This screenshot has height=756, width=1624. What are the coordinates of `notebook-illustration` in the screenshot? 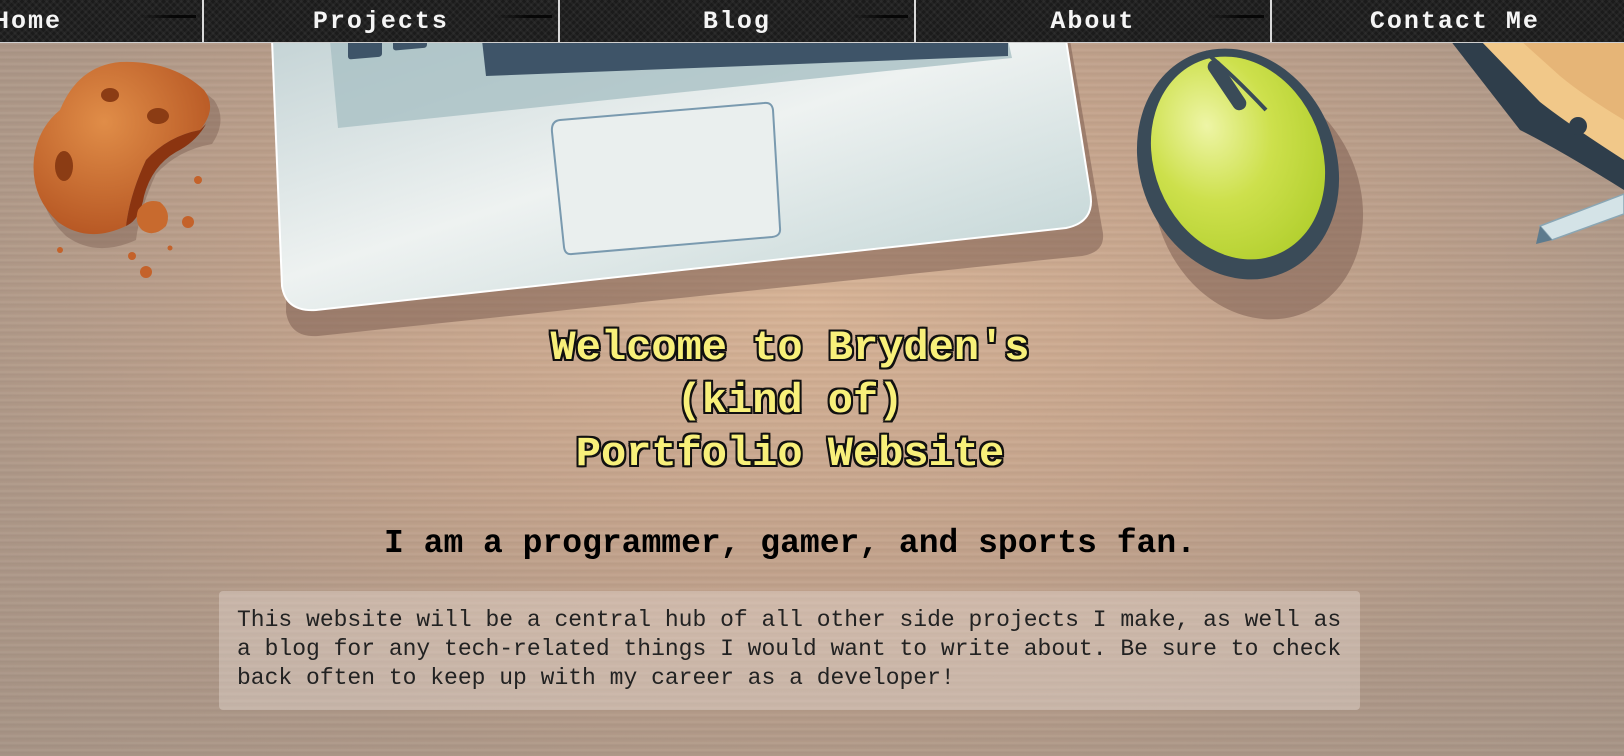 It's located at (1537, 115).